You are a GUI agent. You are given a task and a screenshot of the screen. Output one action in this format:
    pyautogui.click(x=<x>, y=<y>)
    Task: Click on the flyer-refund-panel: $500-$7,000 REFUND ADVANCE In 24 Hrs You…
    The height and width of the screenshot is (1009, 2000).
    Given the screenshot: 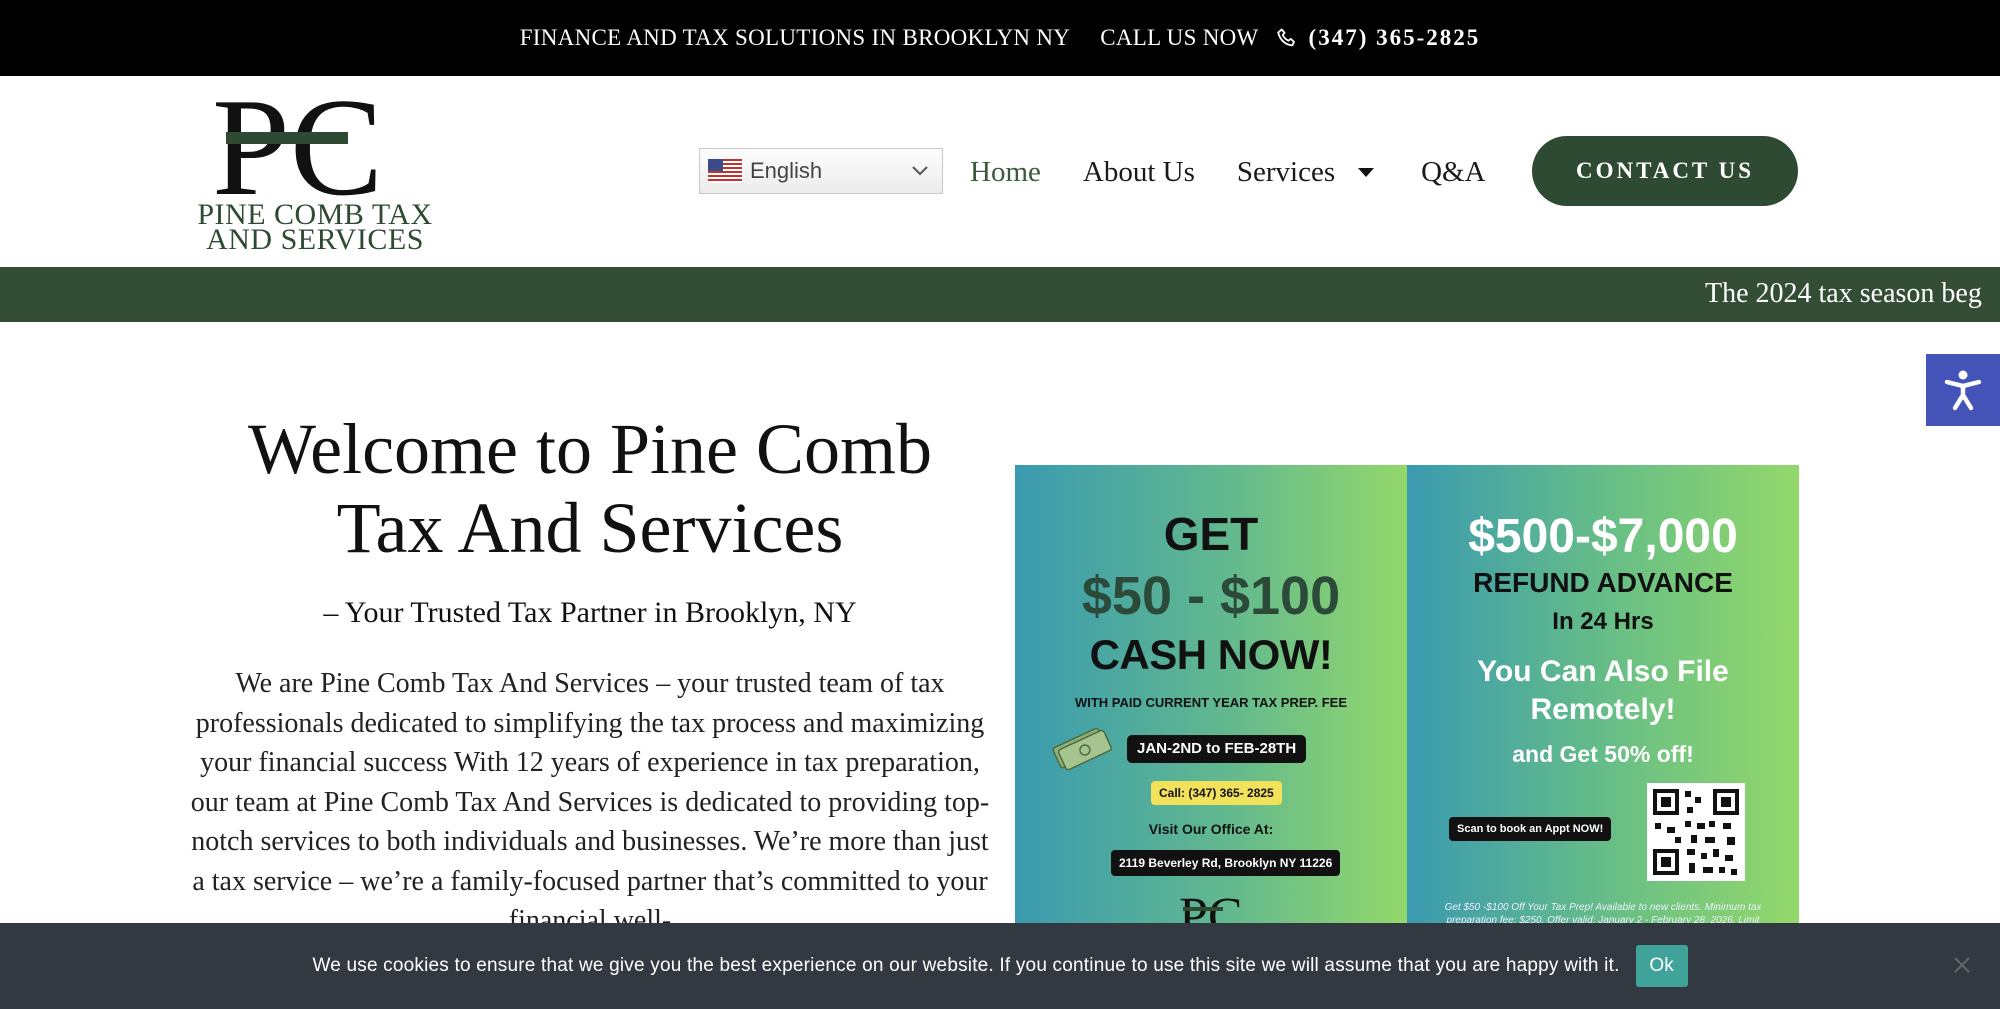 What is the action you would take?
    pyautogui.click(x=1603, y=695)
    